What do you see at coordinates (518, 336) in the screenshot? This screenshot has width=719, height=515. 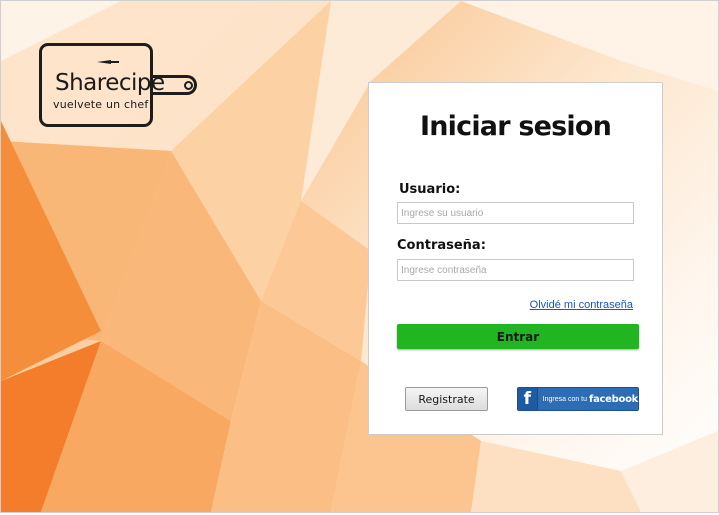 I see `login-button: Entrar` at bounding box center [518, 336].